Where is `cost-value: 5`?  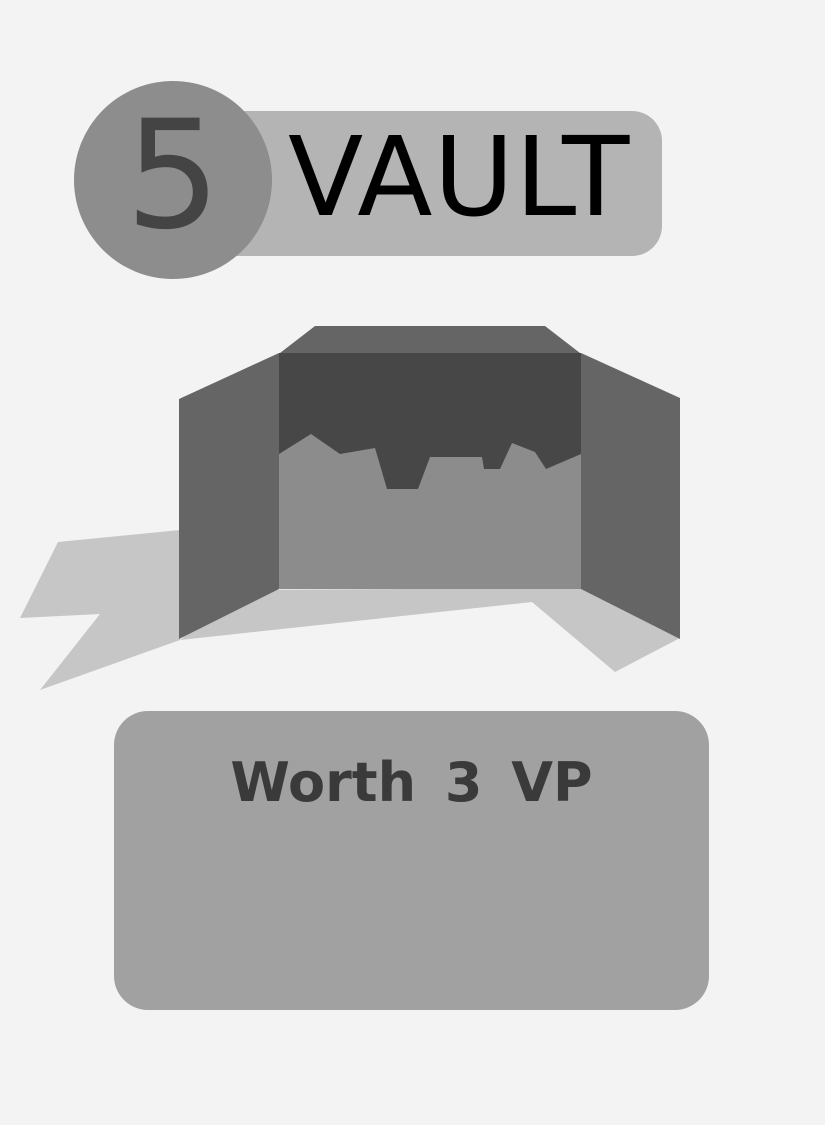 cost-value: 5 is located at coordinates (173, 176).